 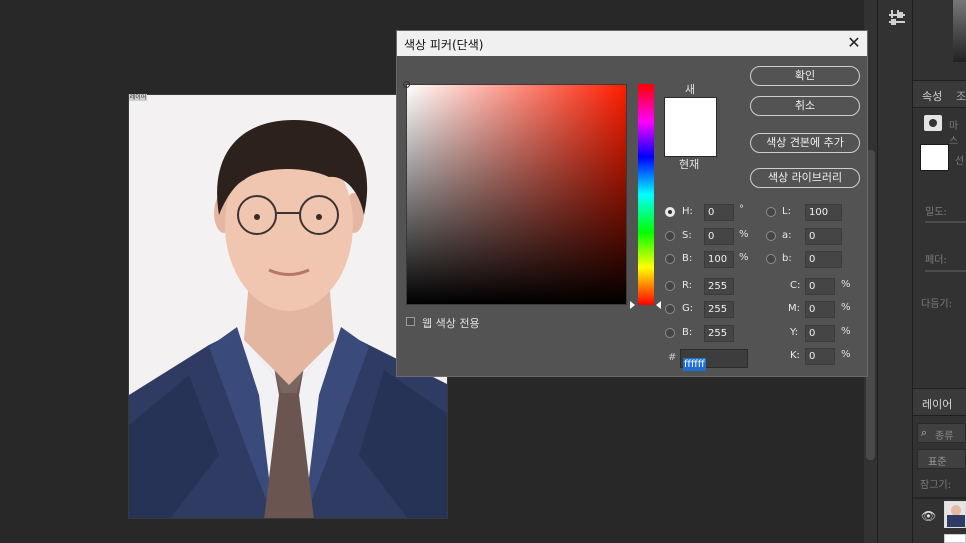 What do you see at coordinates (936, 260) in the screenshot?
I see `feather-label: 페더:` at bounding box center [936, 260].